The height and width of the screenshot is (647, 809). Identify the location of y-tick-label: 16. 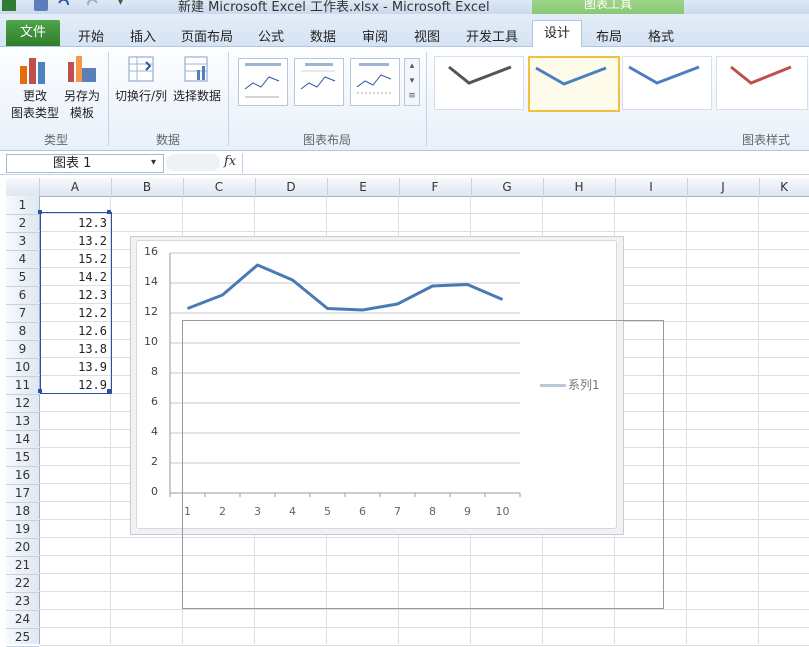
(151, 251).